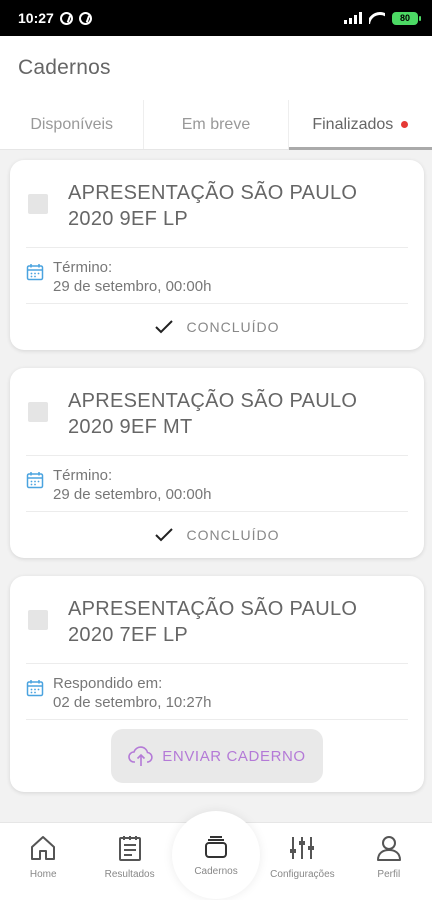 The image size is (432, 900). I want to click on nav-cadernos: Cadernos, so click(216, 855).